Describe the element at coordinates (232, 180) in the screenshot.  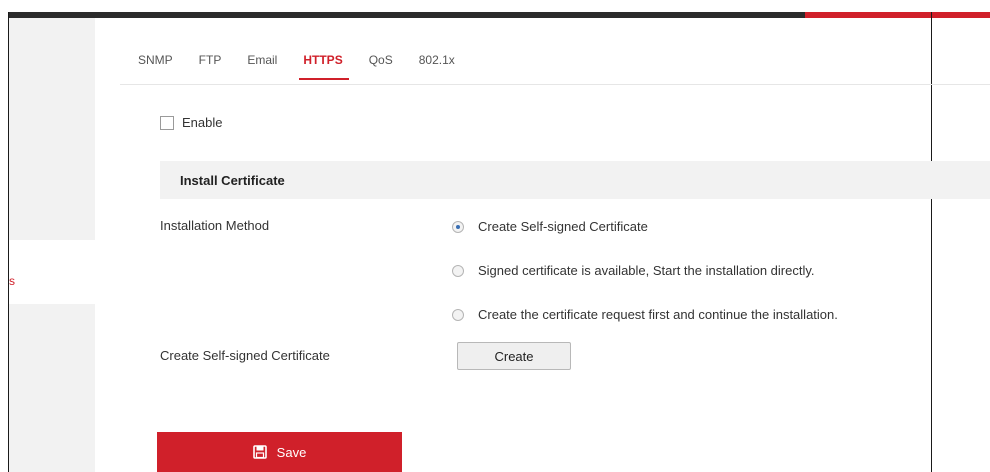
I see `section-title: Install Certificate` at that location.